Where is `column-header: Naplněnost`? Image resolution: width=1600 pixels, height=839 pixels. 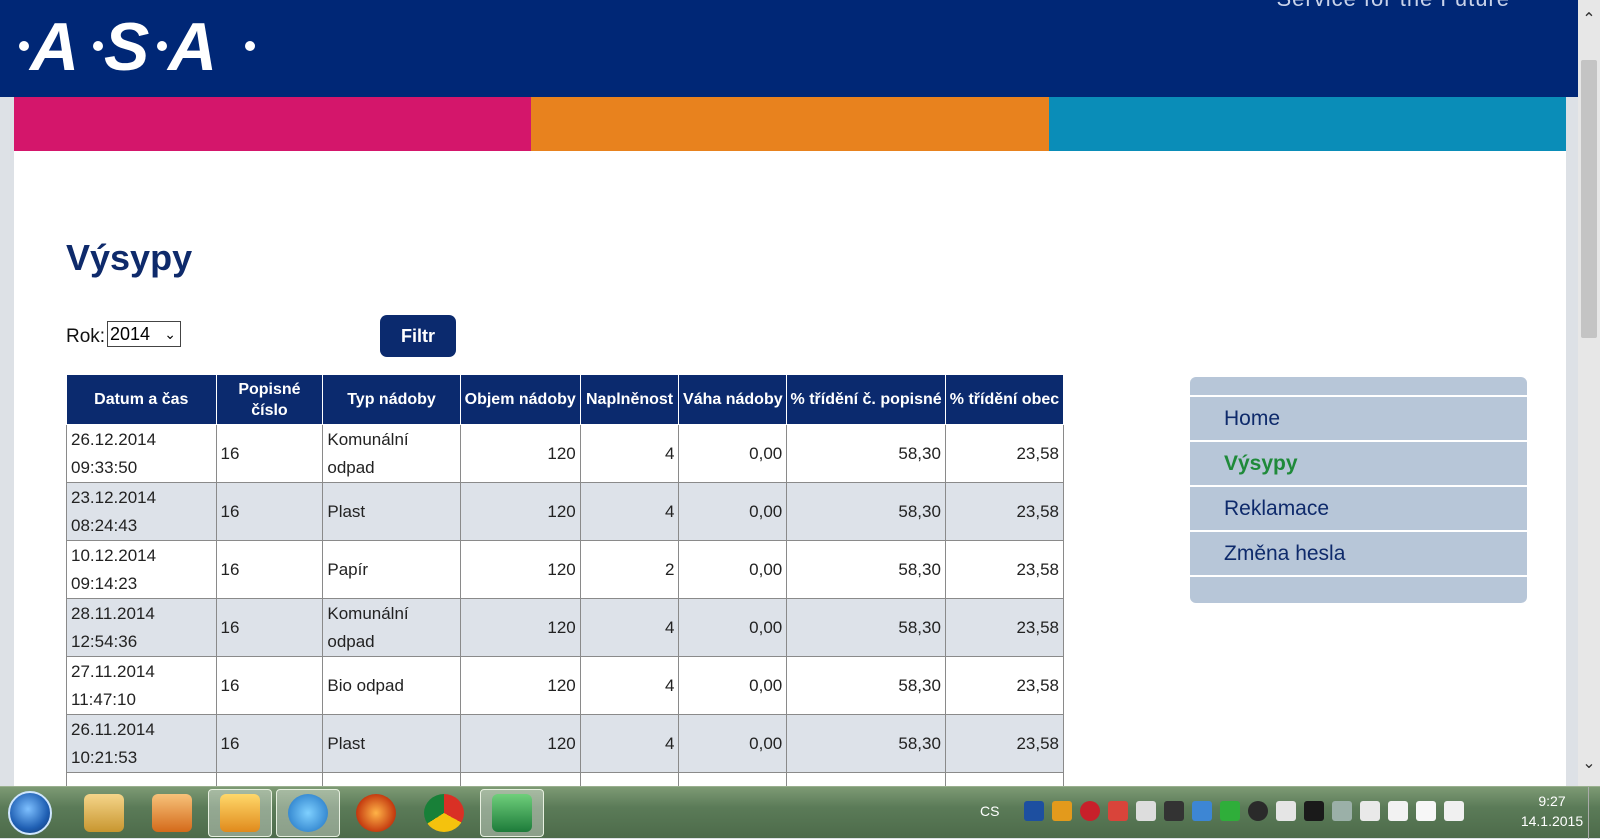
column-header: Naplněnost is located at coordinates (629, 399).